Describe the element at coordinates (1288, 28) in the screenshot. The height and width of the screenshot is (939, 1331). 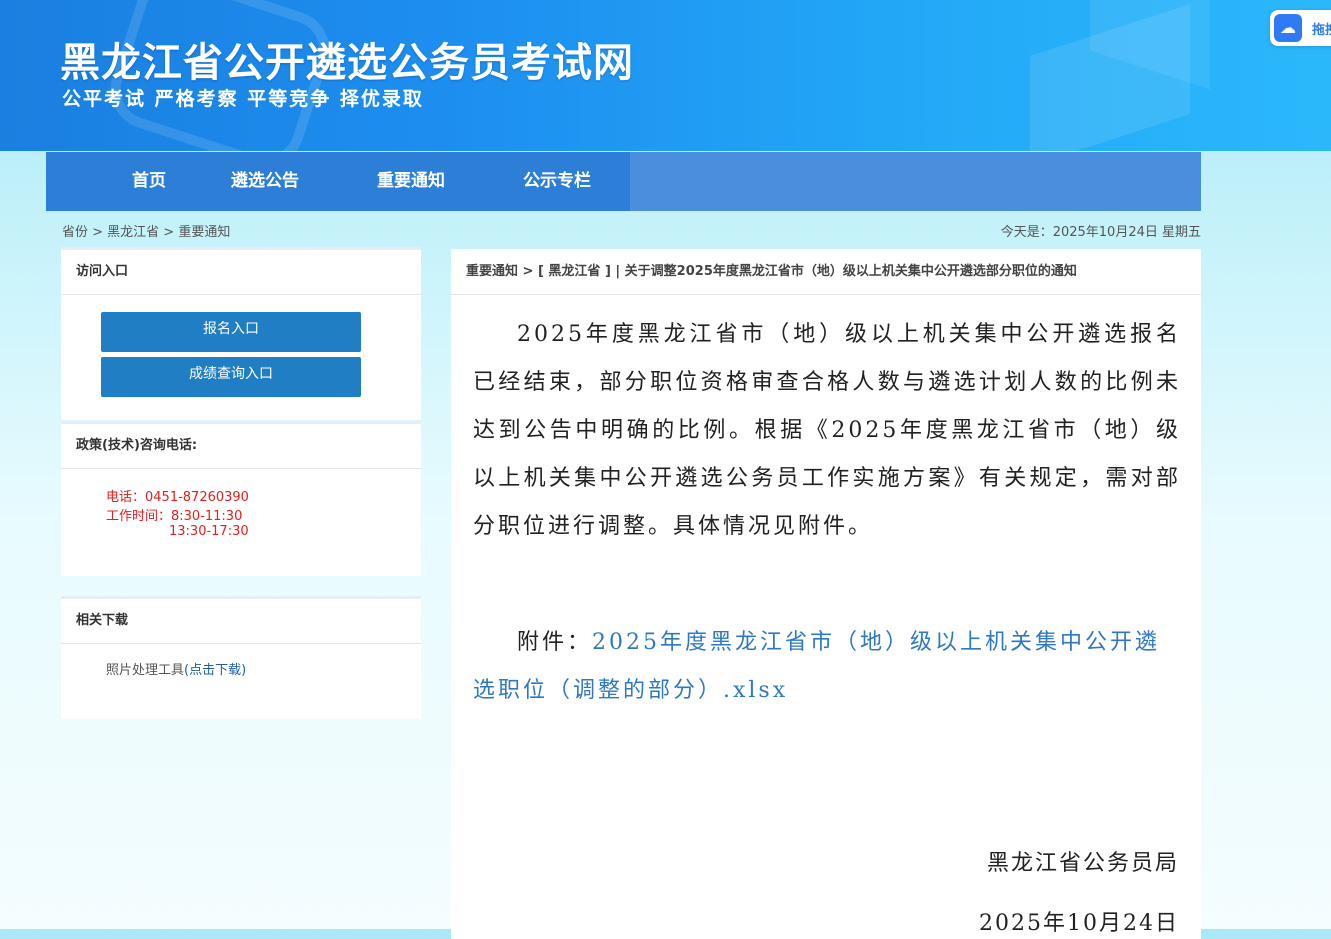
I see `cloud-icon: ☁` at that location.